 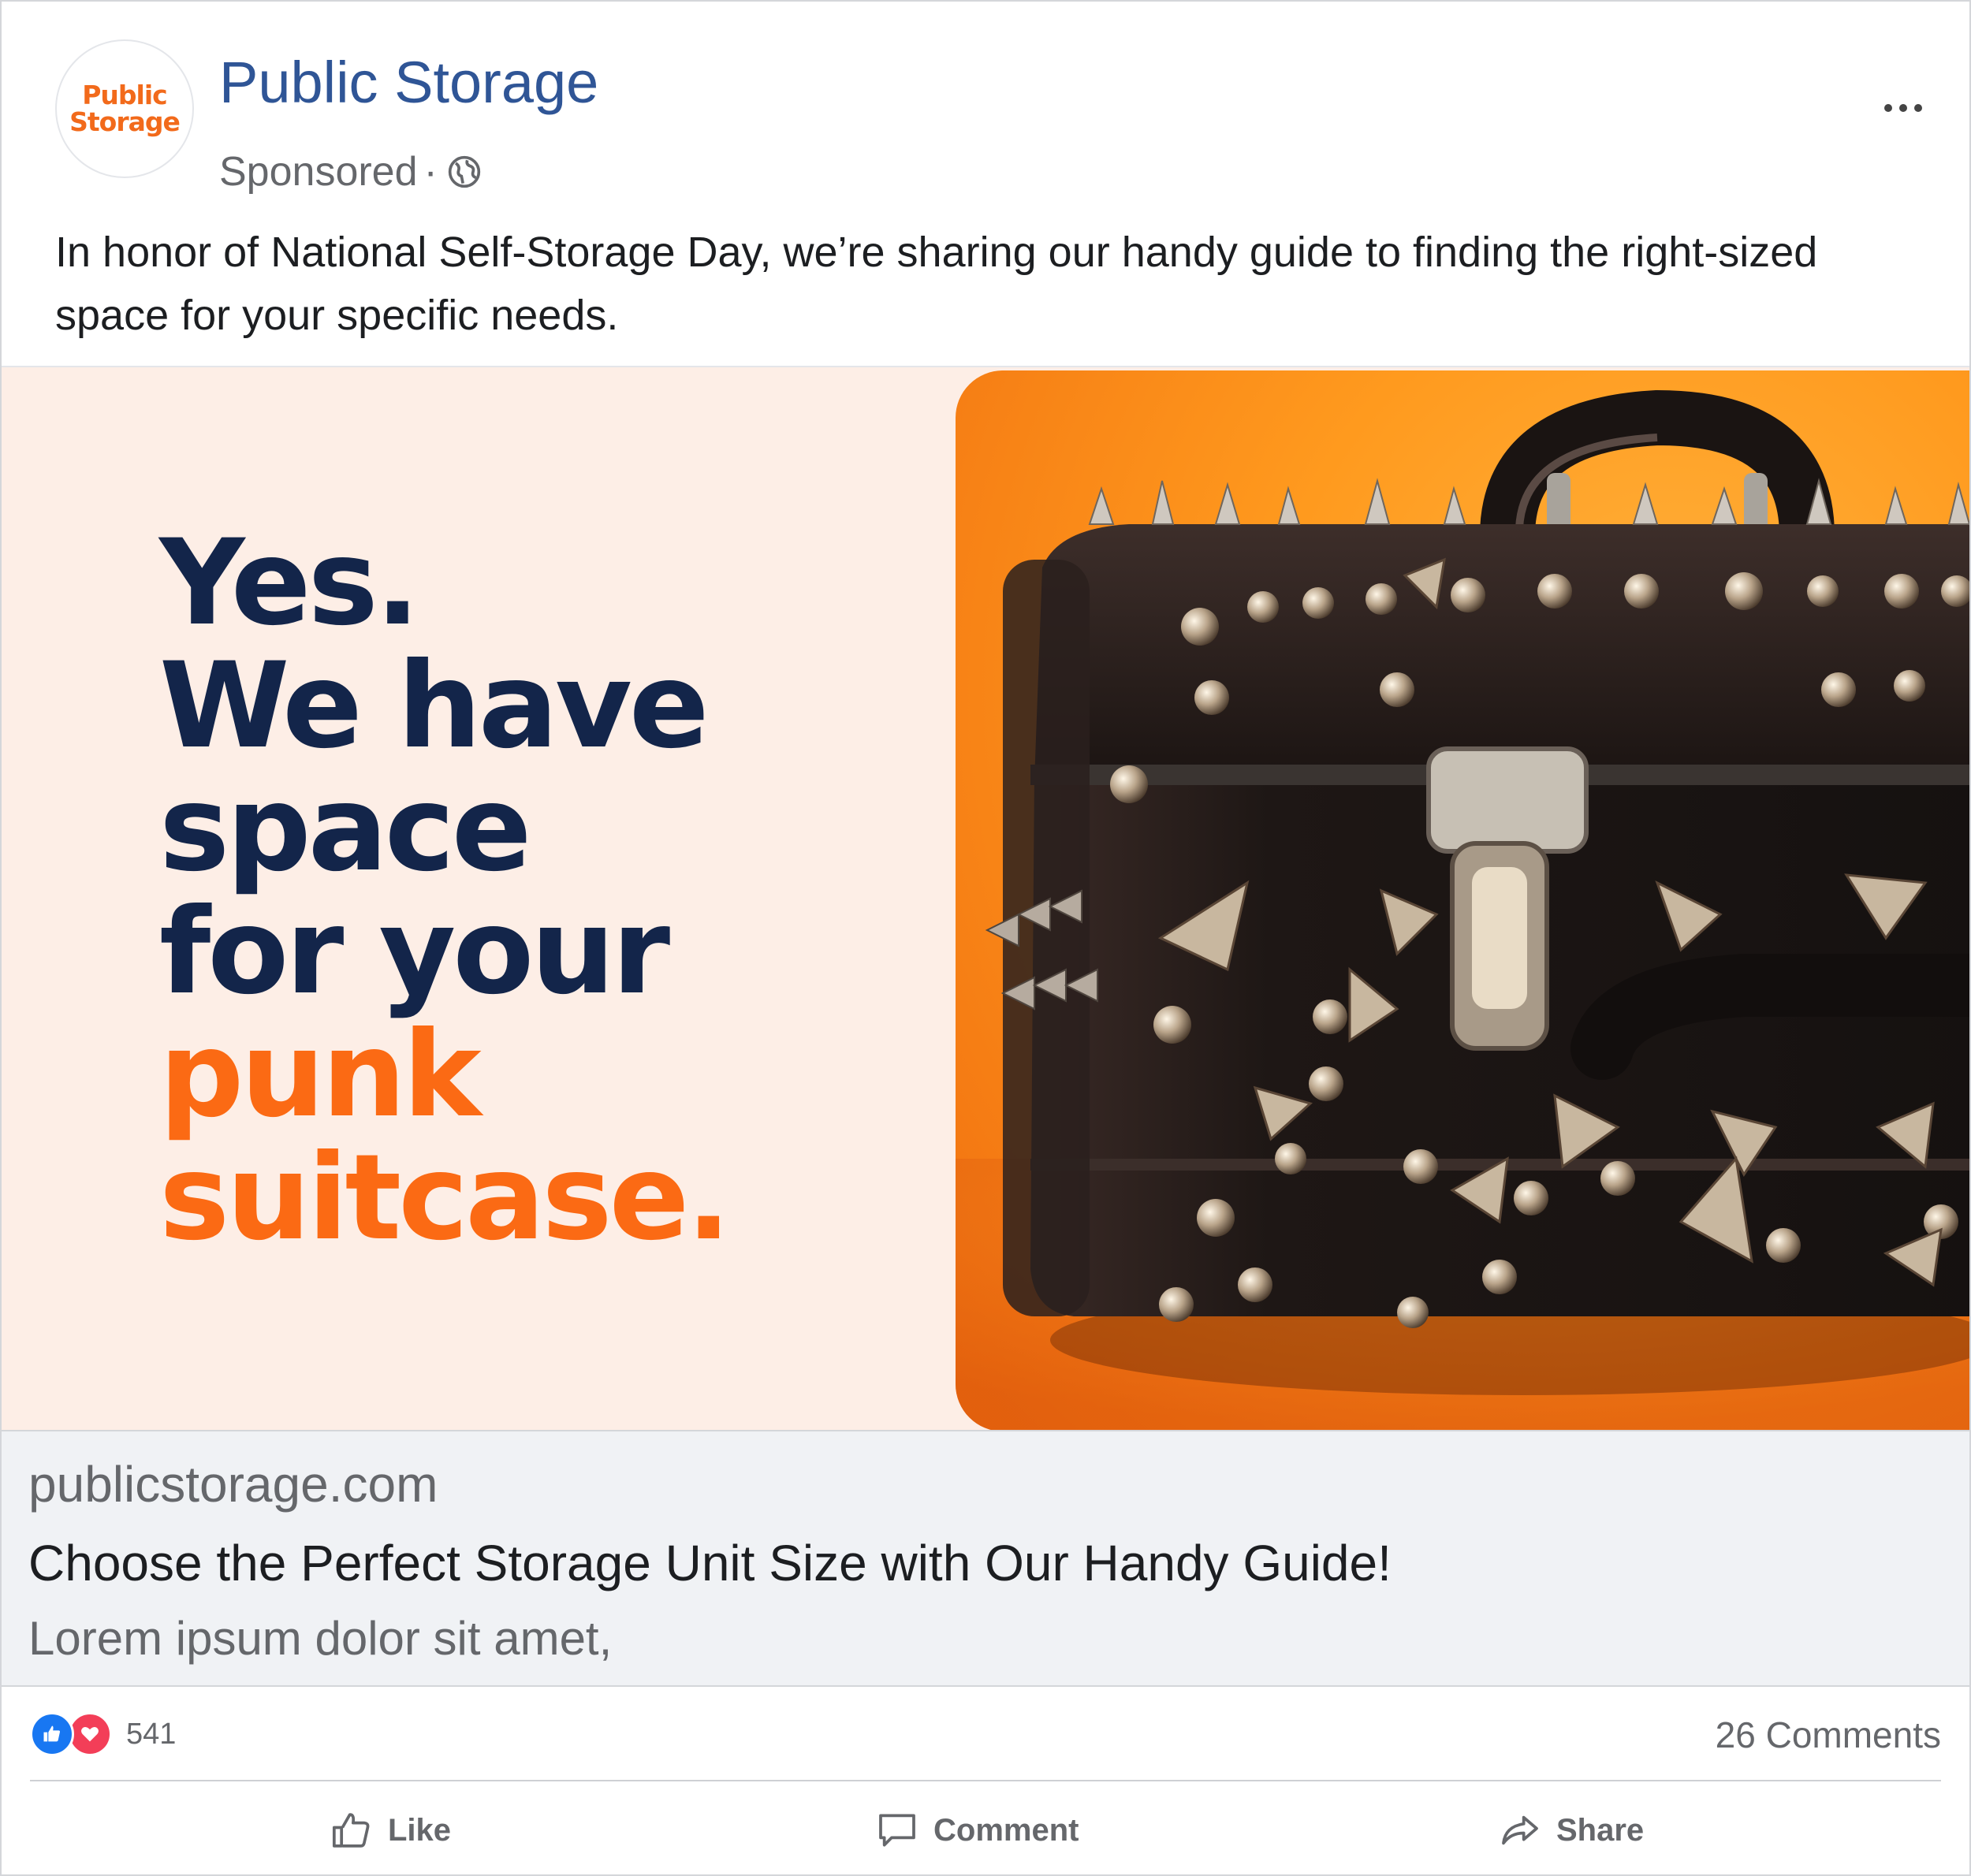 I want to click on action-divider, so click(x=985, y=1781).